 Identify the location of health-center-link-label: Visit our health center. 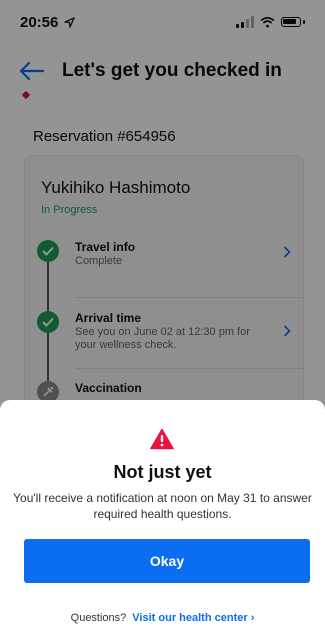
(190, 618).